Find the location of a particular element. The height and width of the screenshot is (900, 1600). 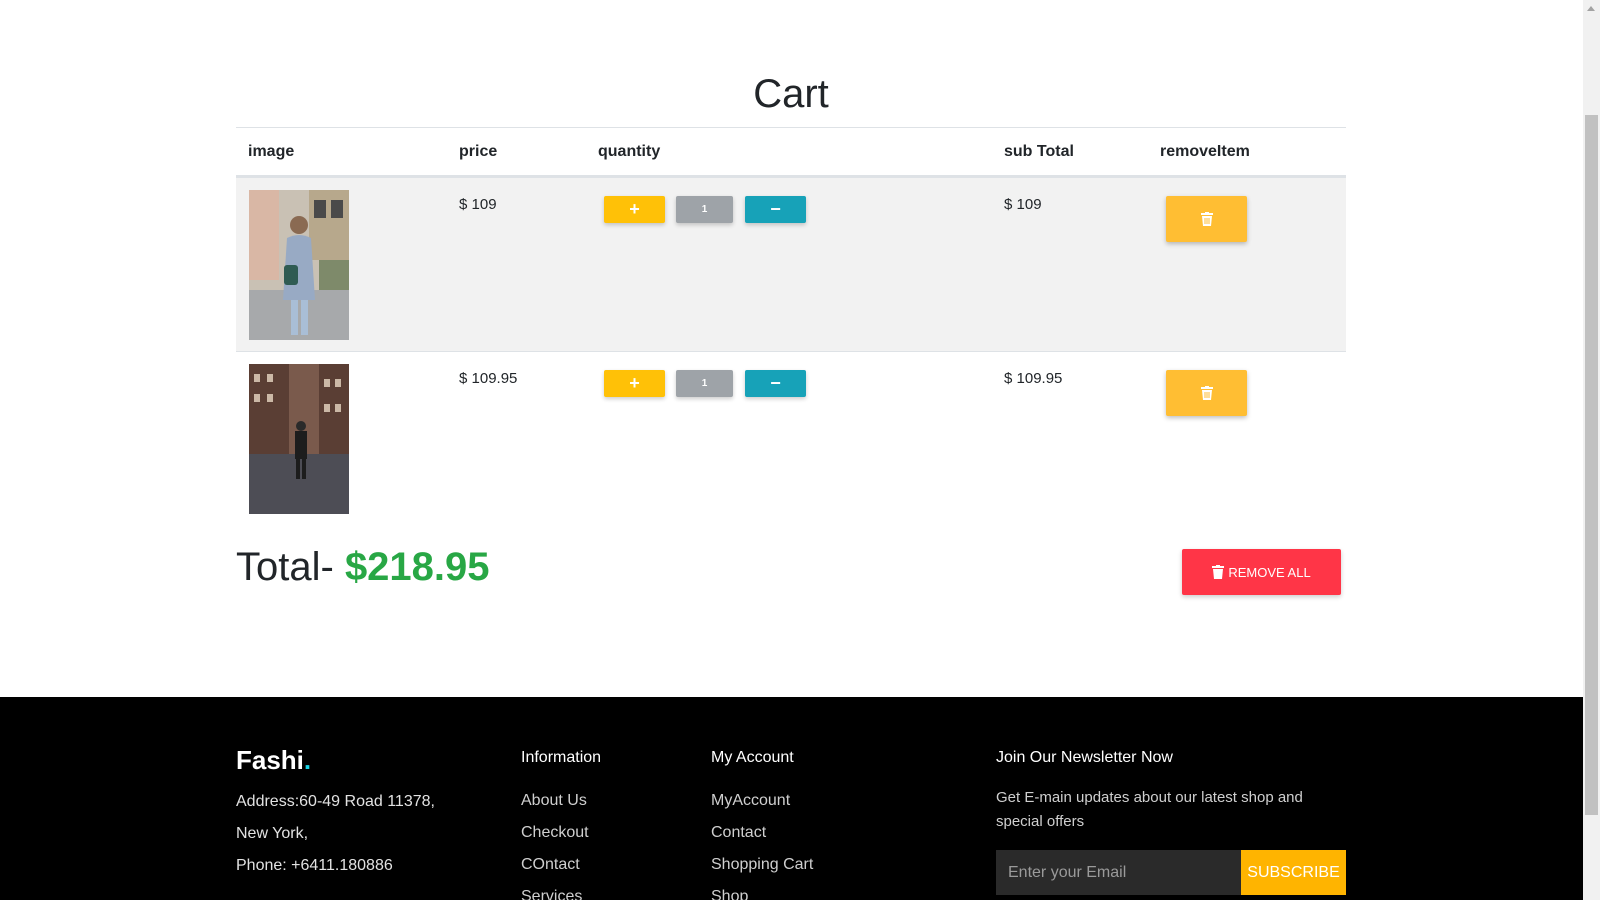

item-subtotal: $ 109.95 is located at coordinates (1033, 378).